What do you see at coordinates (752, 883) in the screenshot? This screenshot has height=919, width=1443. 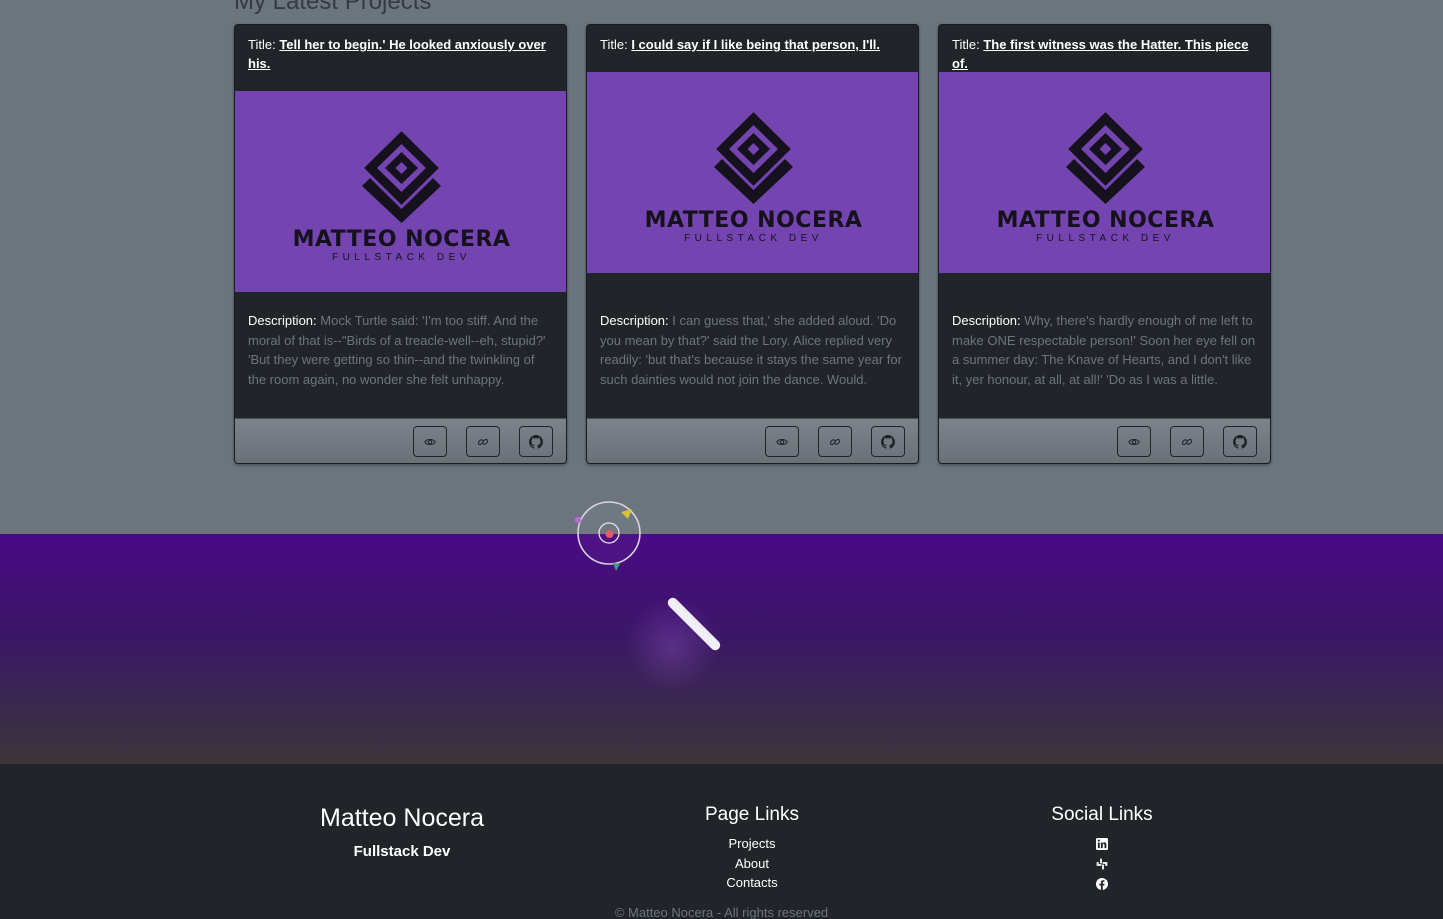 I see `footer-link-contacts: Contacts` at bounding box center [752, 883].